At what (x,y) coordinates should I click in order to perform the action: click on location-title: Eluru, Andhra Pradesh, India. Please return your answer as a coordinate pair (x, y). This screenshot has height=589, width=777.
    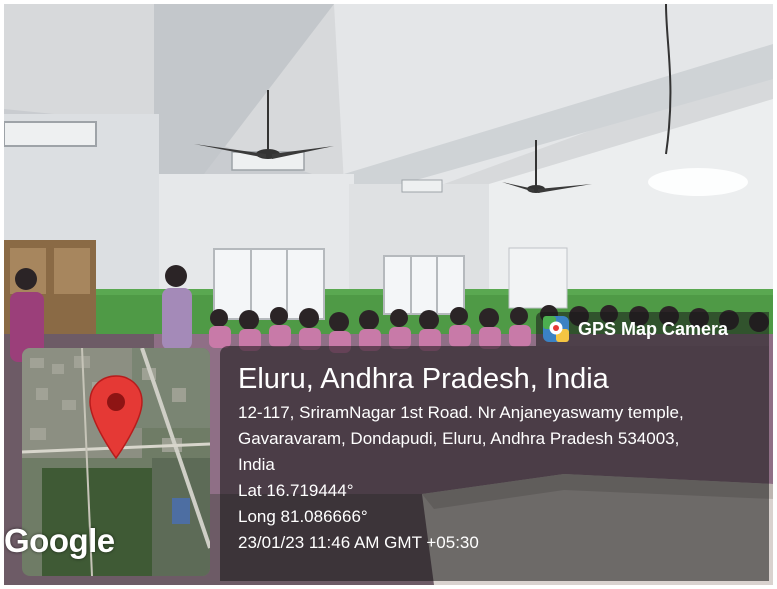
    Looking at the image, I should click on (423, 379).